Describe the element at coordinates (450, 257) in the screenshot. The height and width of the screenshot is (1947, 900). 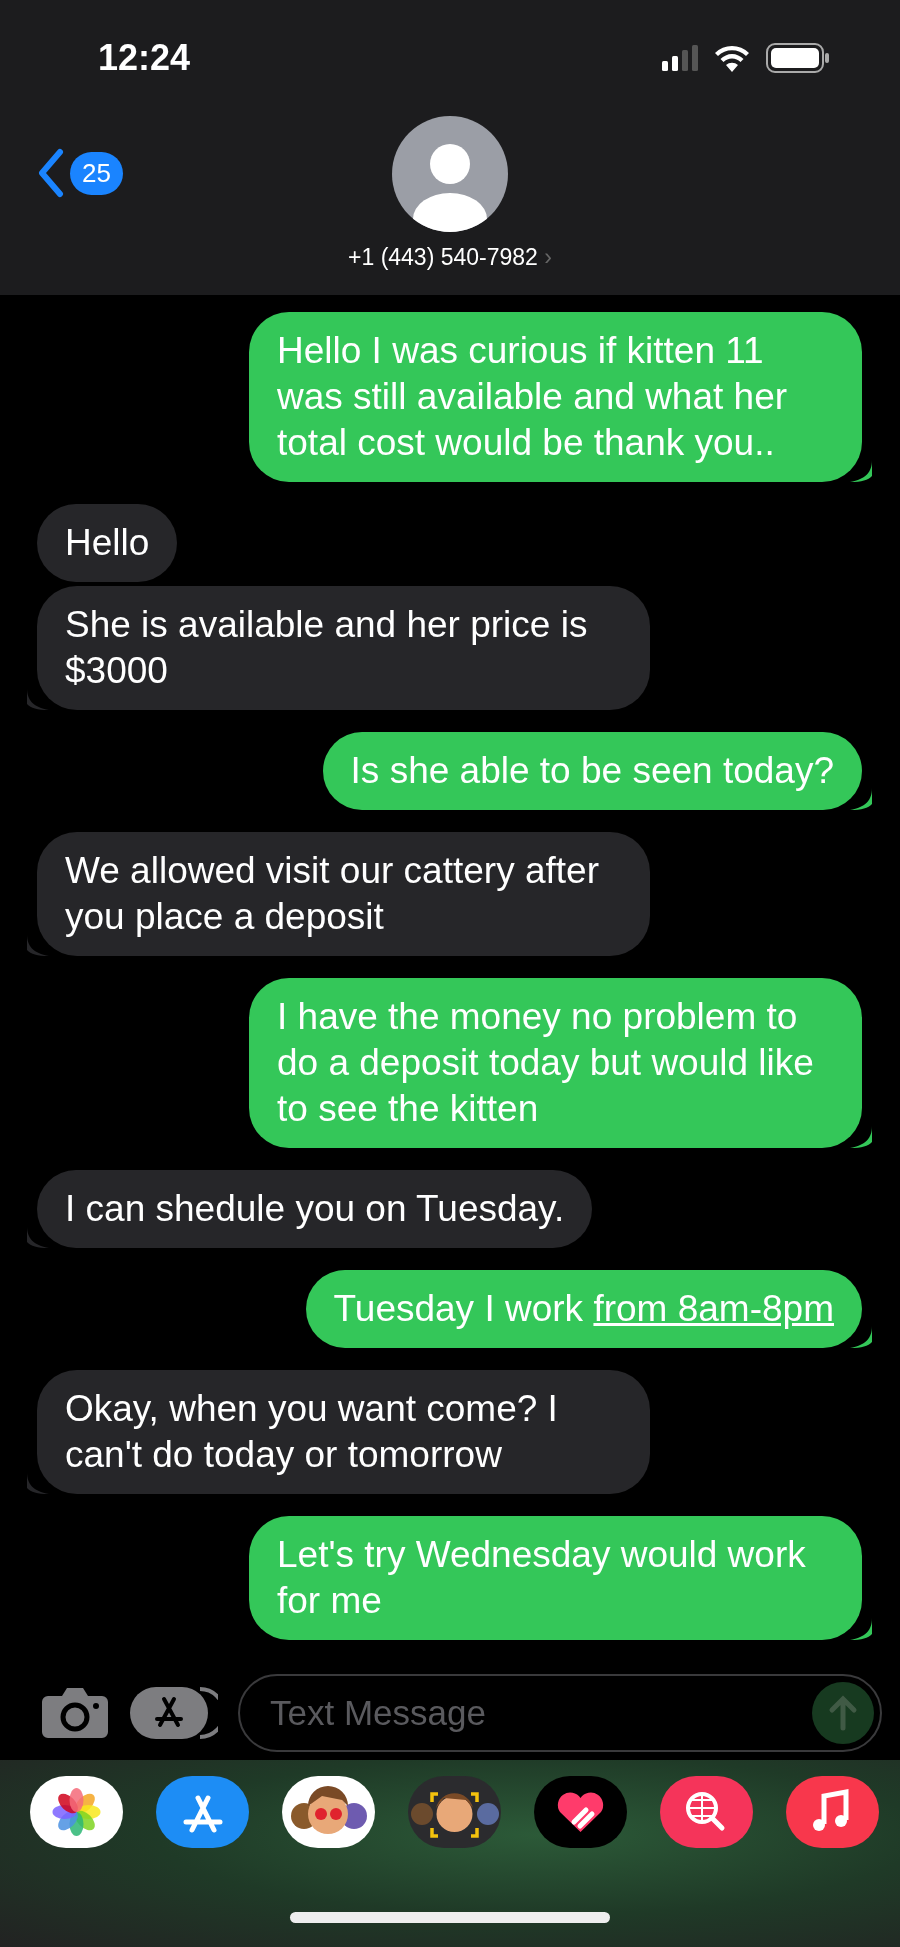
I see `contact-name: +1 (443) 540-7982 ›` at that location.